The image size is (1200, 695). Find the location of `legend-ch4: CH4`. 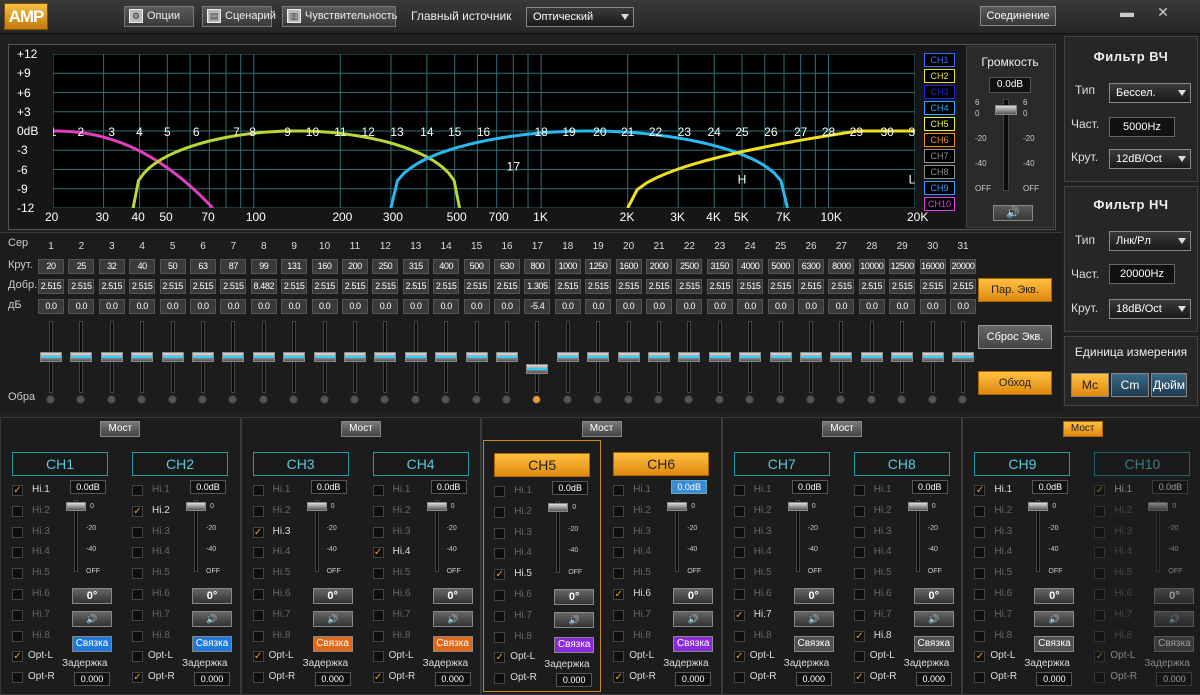

legend-ch4: CH4 is located at coordinates (939, 108).